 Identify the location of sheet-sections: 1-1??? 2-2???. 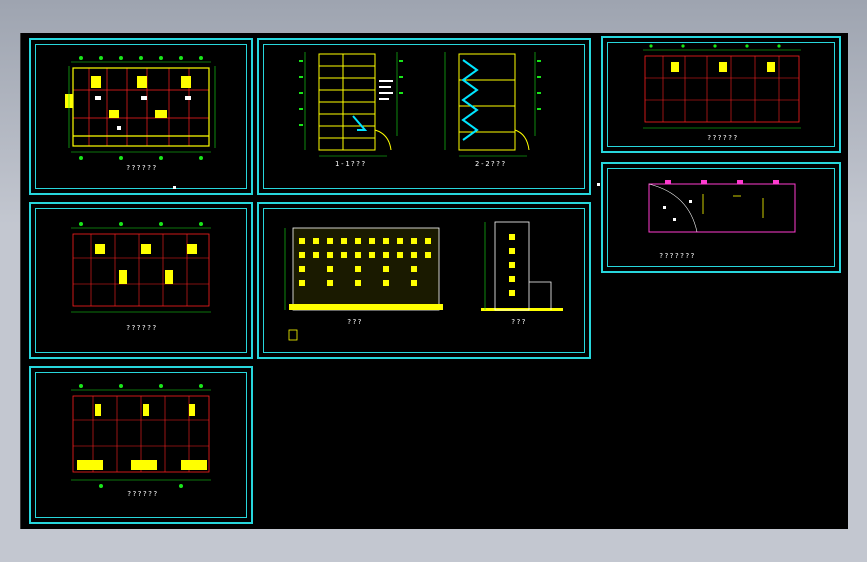
(424, 116).